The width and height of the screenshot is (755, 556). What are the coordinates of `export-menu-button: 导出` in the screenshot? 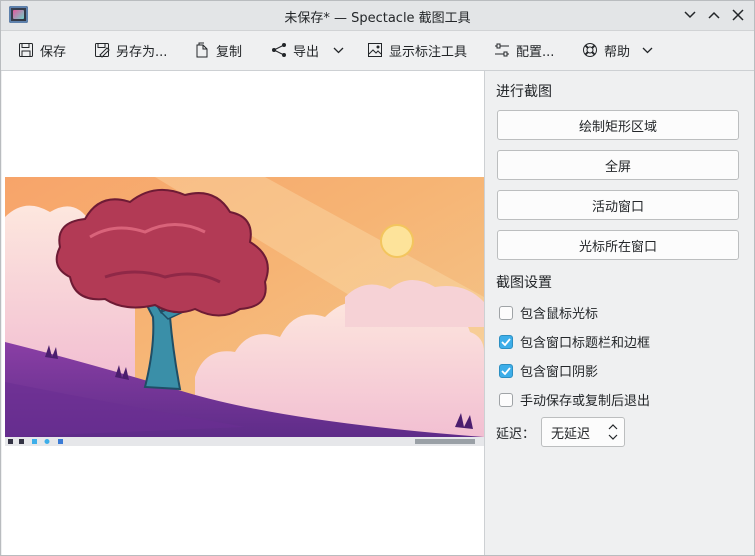 It's located at (307, 50).